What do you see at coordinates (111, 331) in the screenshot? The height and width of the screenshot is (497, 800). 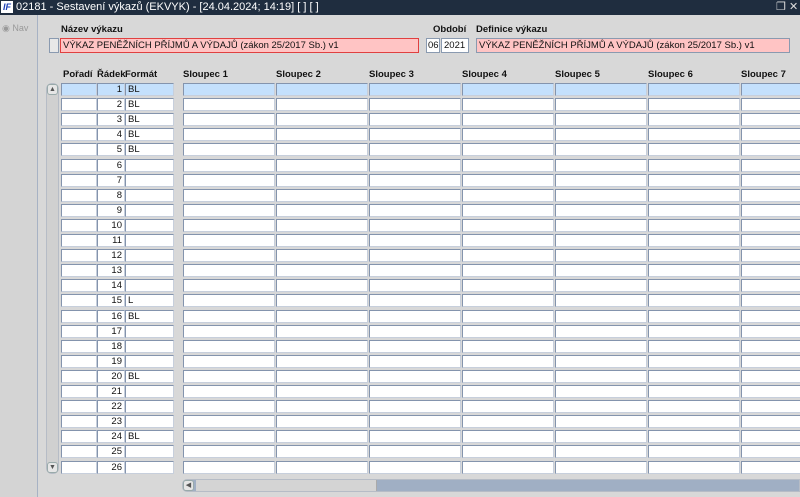 I see `row-cell: 17` at bounding box center [111, 331].